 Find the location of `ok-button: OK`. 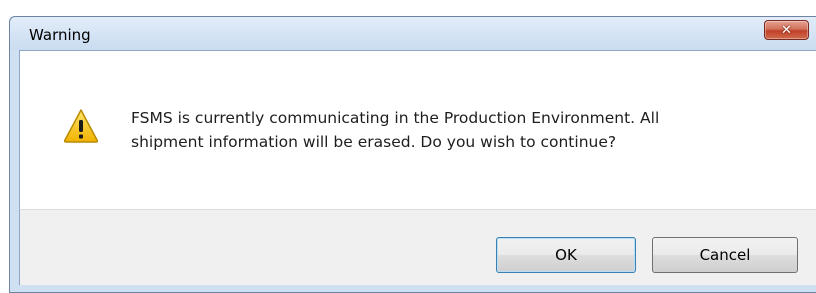

ok-button: OK is located at coordinates (566, 255).